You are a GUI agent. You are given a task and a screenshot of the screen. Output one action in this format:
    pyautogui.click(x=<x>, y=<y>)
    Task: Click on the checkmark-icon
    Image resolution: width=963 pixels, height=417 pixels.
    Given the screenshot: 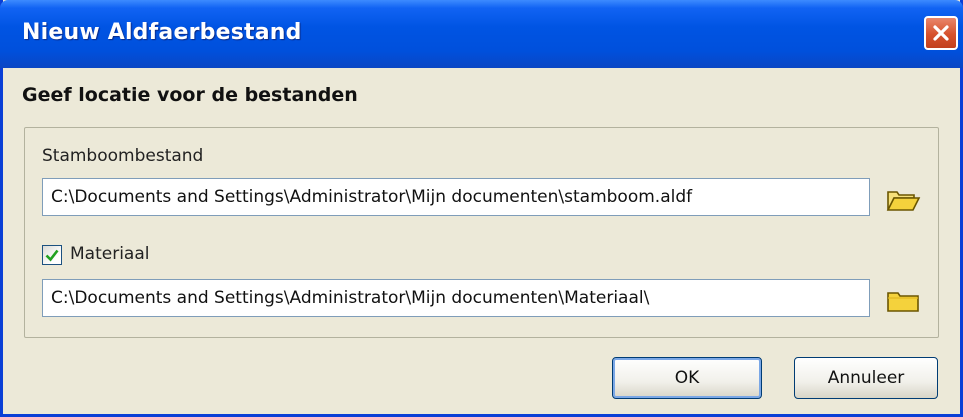 What is the action you would take?
    pyautogui.click(x=52, y=255)
    